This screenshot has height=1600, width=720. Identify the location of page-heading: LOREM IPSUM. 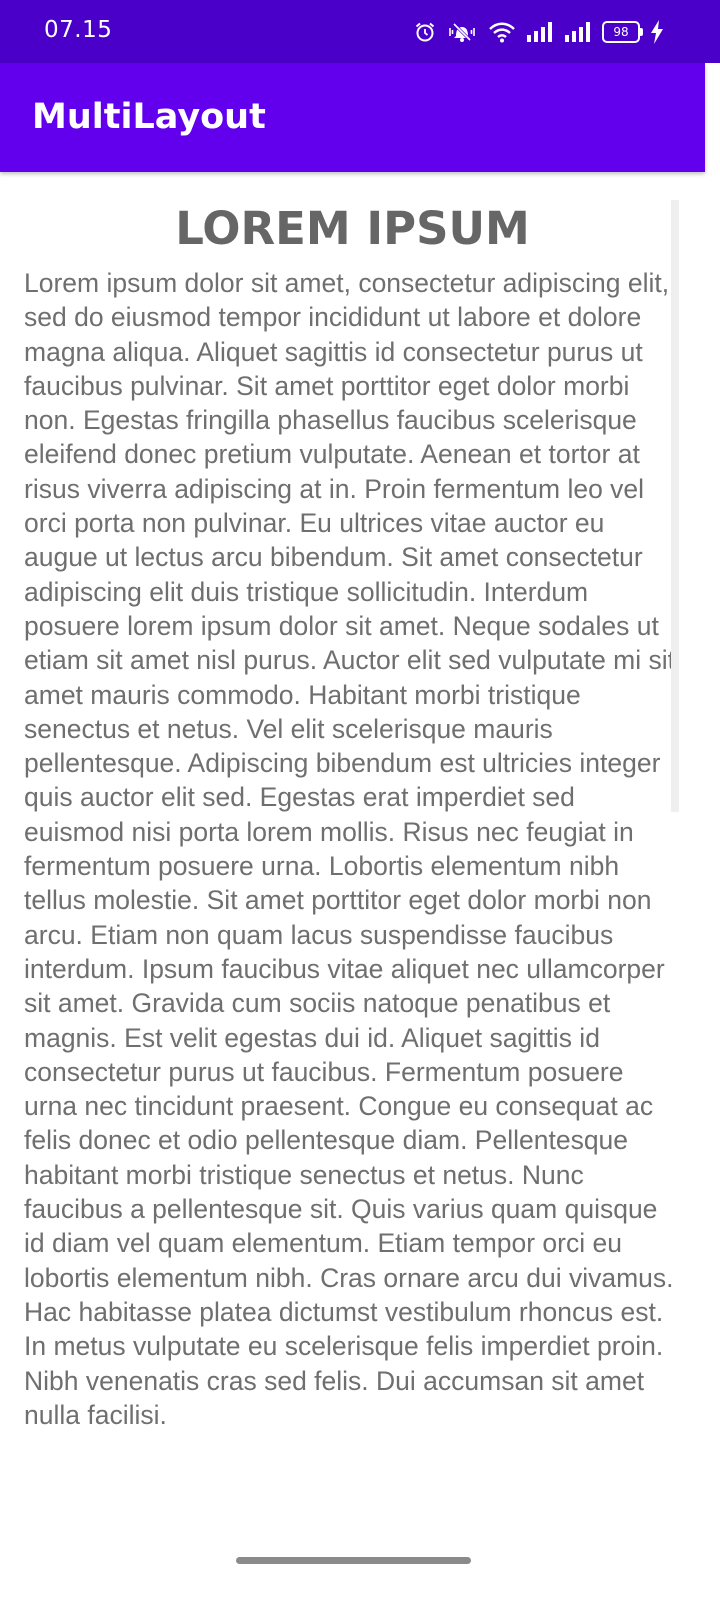
(352, 228).